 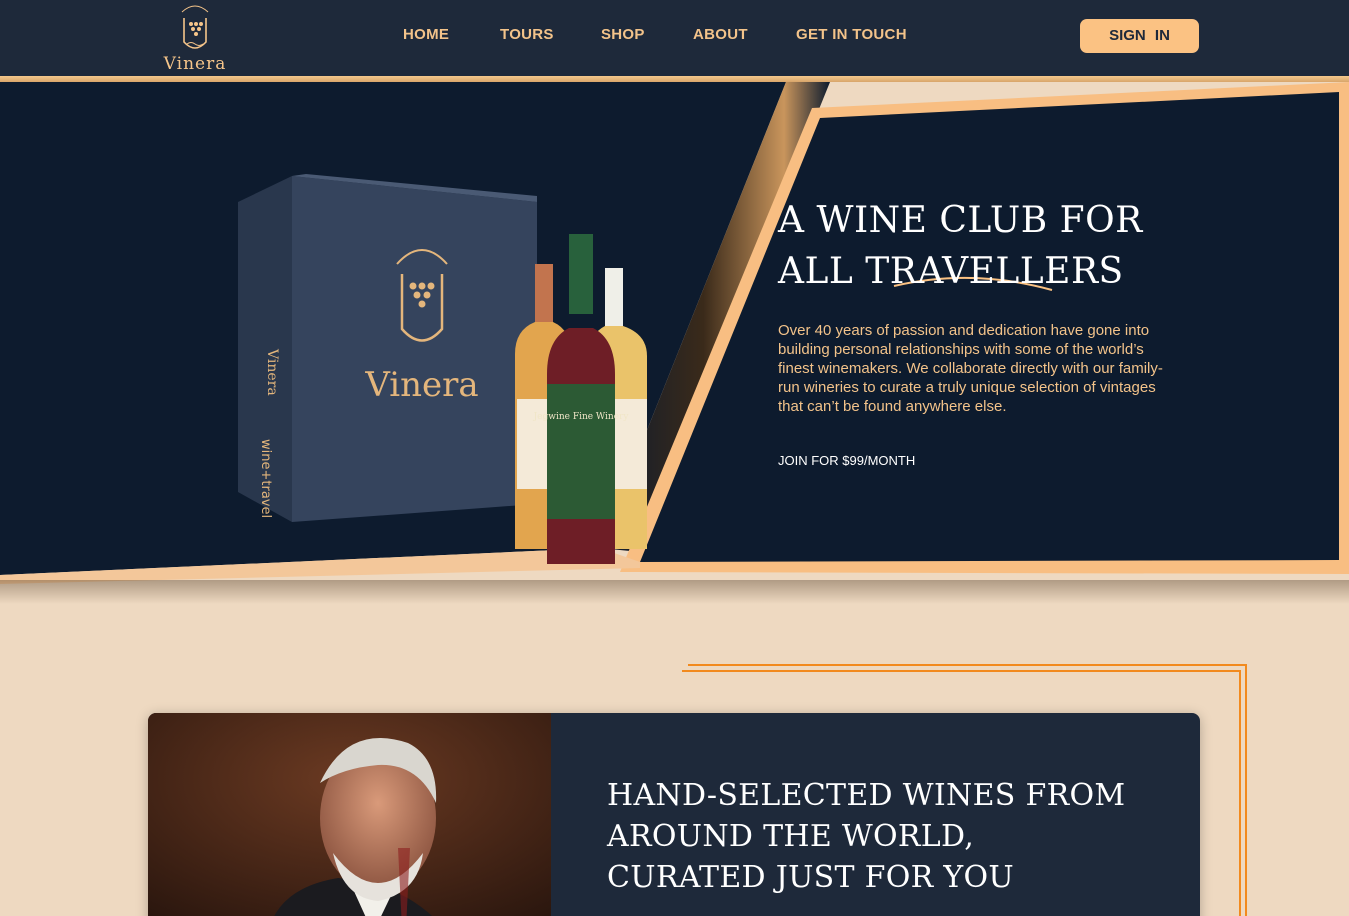 I want to click on hero-heading: A WINE CLUB FOR ALL TRAVELLERS, so click(x=988, y=246).